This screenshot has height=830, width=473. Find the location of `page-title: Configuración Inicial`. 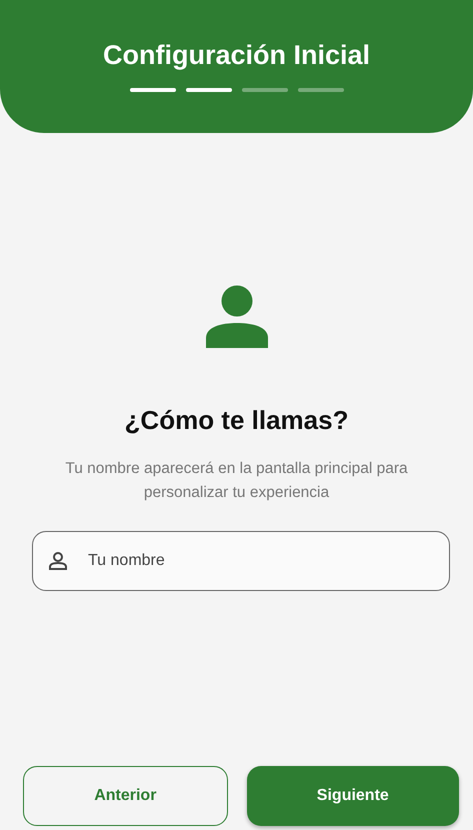

page-title: Configuración Inicial is located at coordinates (237, 55).